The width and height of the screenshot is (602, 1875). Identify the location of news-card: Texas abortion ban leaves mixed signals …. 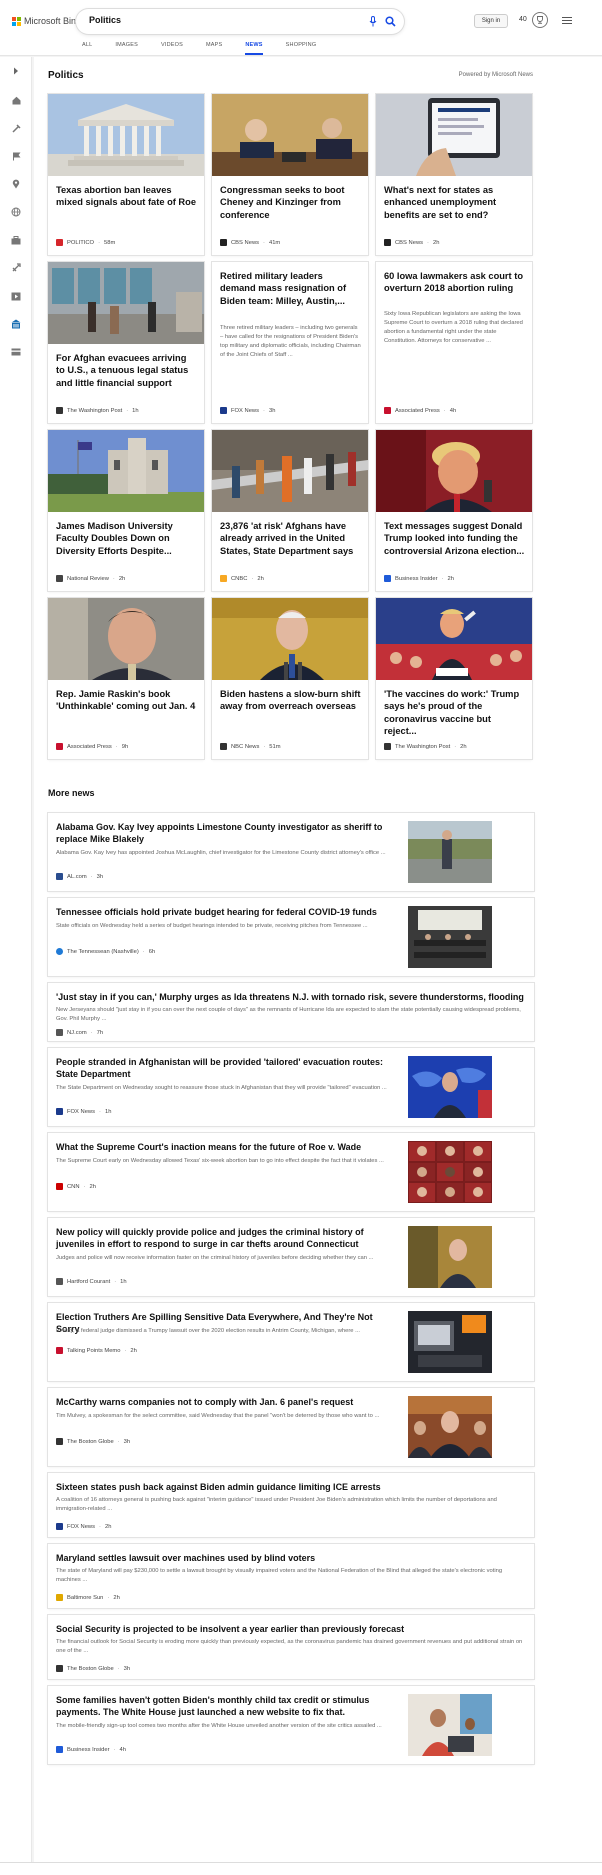
(126, 174).